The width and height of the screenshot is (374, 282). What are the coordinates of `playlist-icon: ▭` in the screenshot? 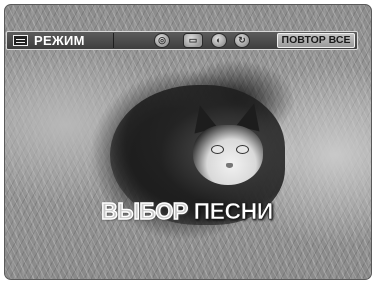 It's located at (193, 40).